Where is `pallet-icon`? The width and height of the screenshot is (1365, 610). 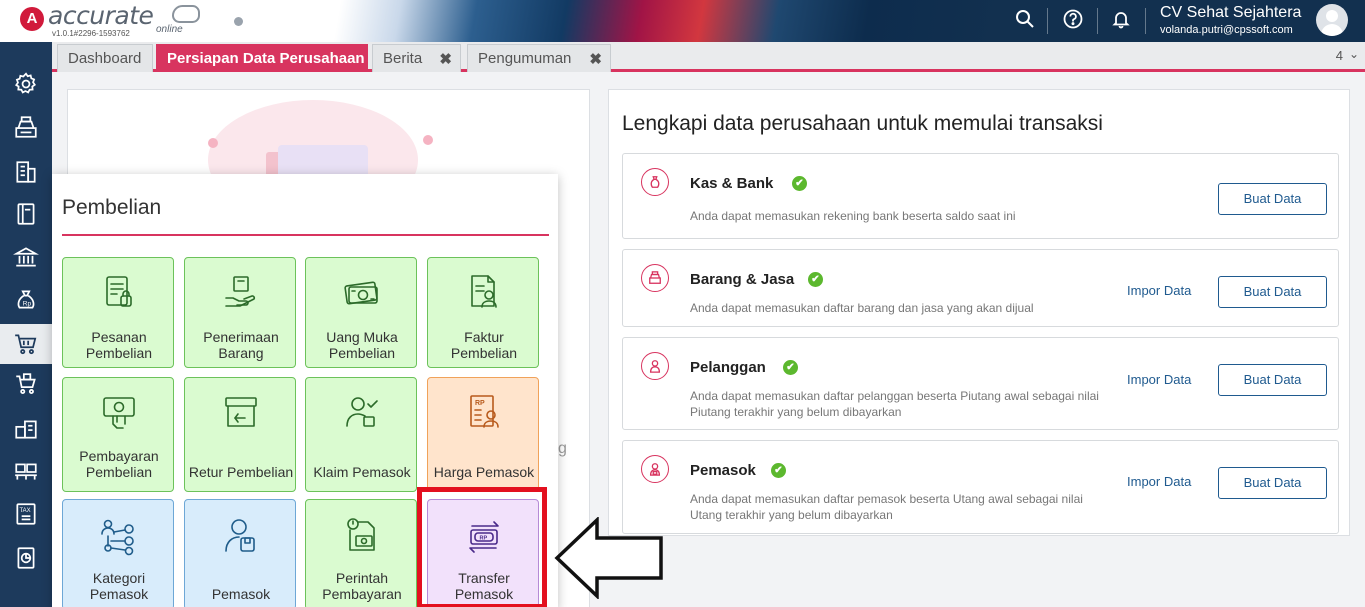
pallet-icon is located at coordinates (26, 472).